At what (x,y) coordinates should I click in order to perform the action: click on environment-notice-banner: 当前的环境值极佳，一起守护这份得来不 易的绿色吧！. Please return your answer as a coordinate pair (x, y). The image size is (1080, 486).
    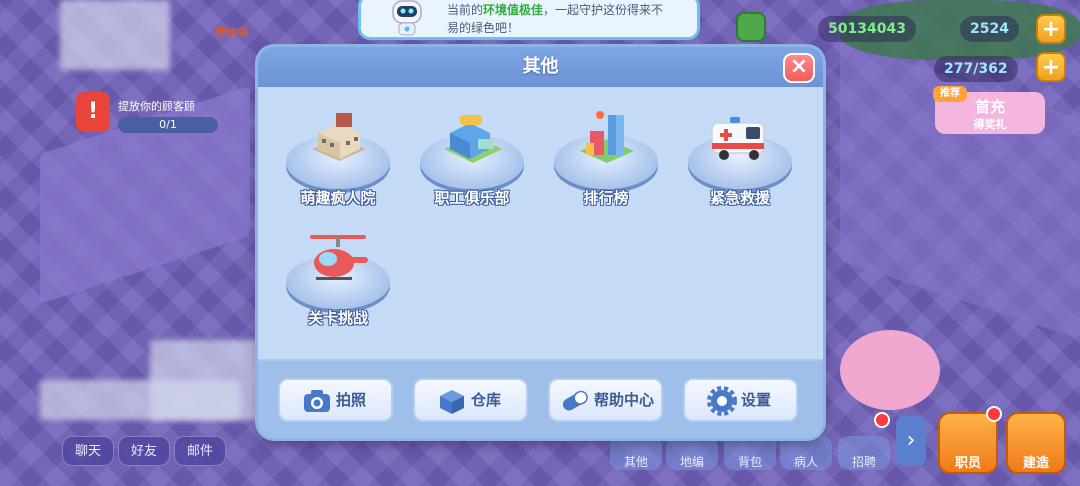
    Looking at the image, I should click on (529, 20).